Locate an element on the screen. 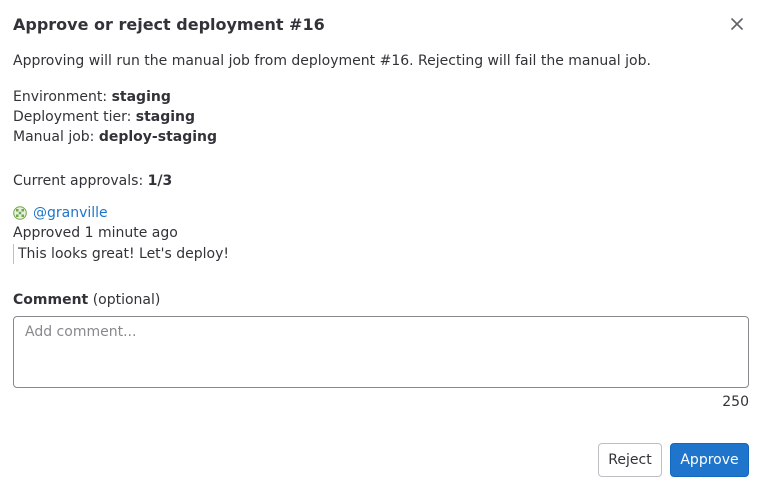  close-icon is located at coordinates (737, 24).